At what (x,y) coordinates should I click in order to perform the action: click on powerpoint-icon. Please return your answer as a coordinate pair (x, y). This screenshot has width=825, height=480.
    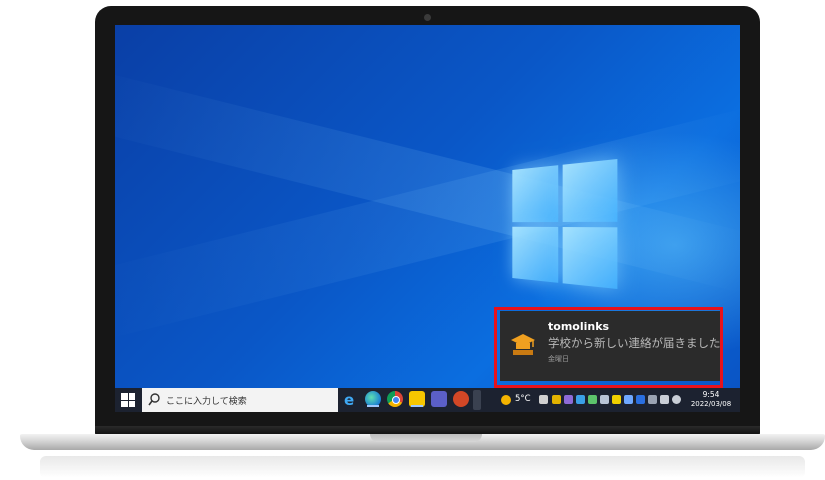
    Looking at the image, I should click on (461, 399).